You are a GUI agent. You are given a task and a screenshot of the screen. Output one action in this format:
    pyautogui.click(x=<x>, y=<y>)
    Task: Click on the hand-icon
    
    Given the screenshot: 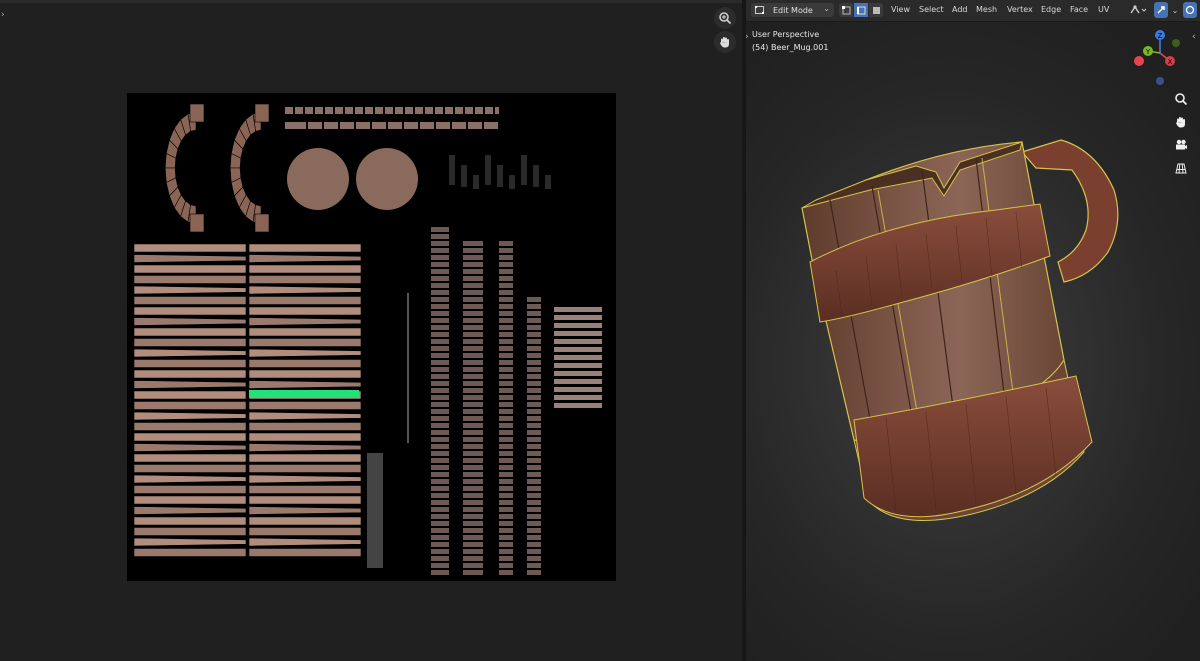 What is the action you would take?
    pyautogui.click(x=1181, y=122)
    